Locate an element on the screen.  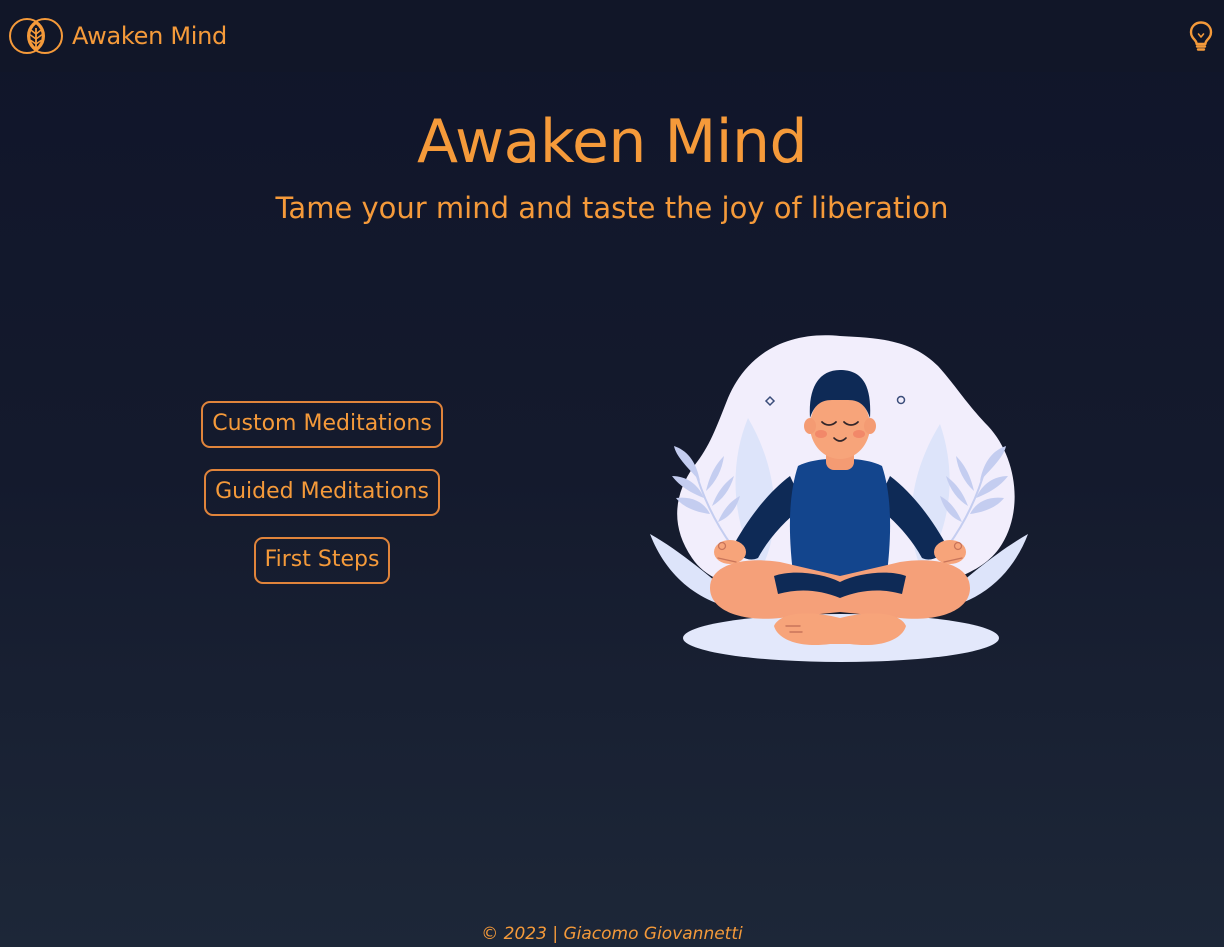
guided-meditations-button: Guided Meditations is located at coordinates (322, 492).